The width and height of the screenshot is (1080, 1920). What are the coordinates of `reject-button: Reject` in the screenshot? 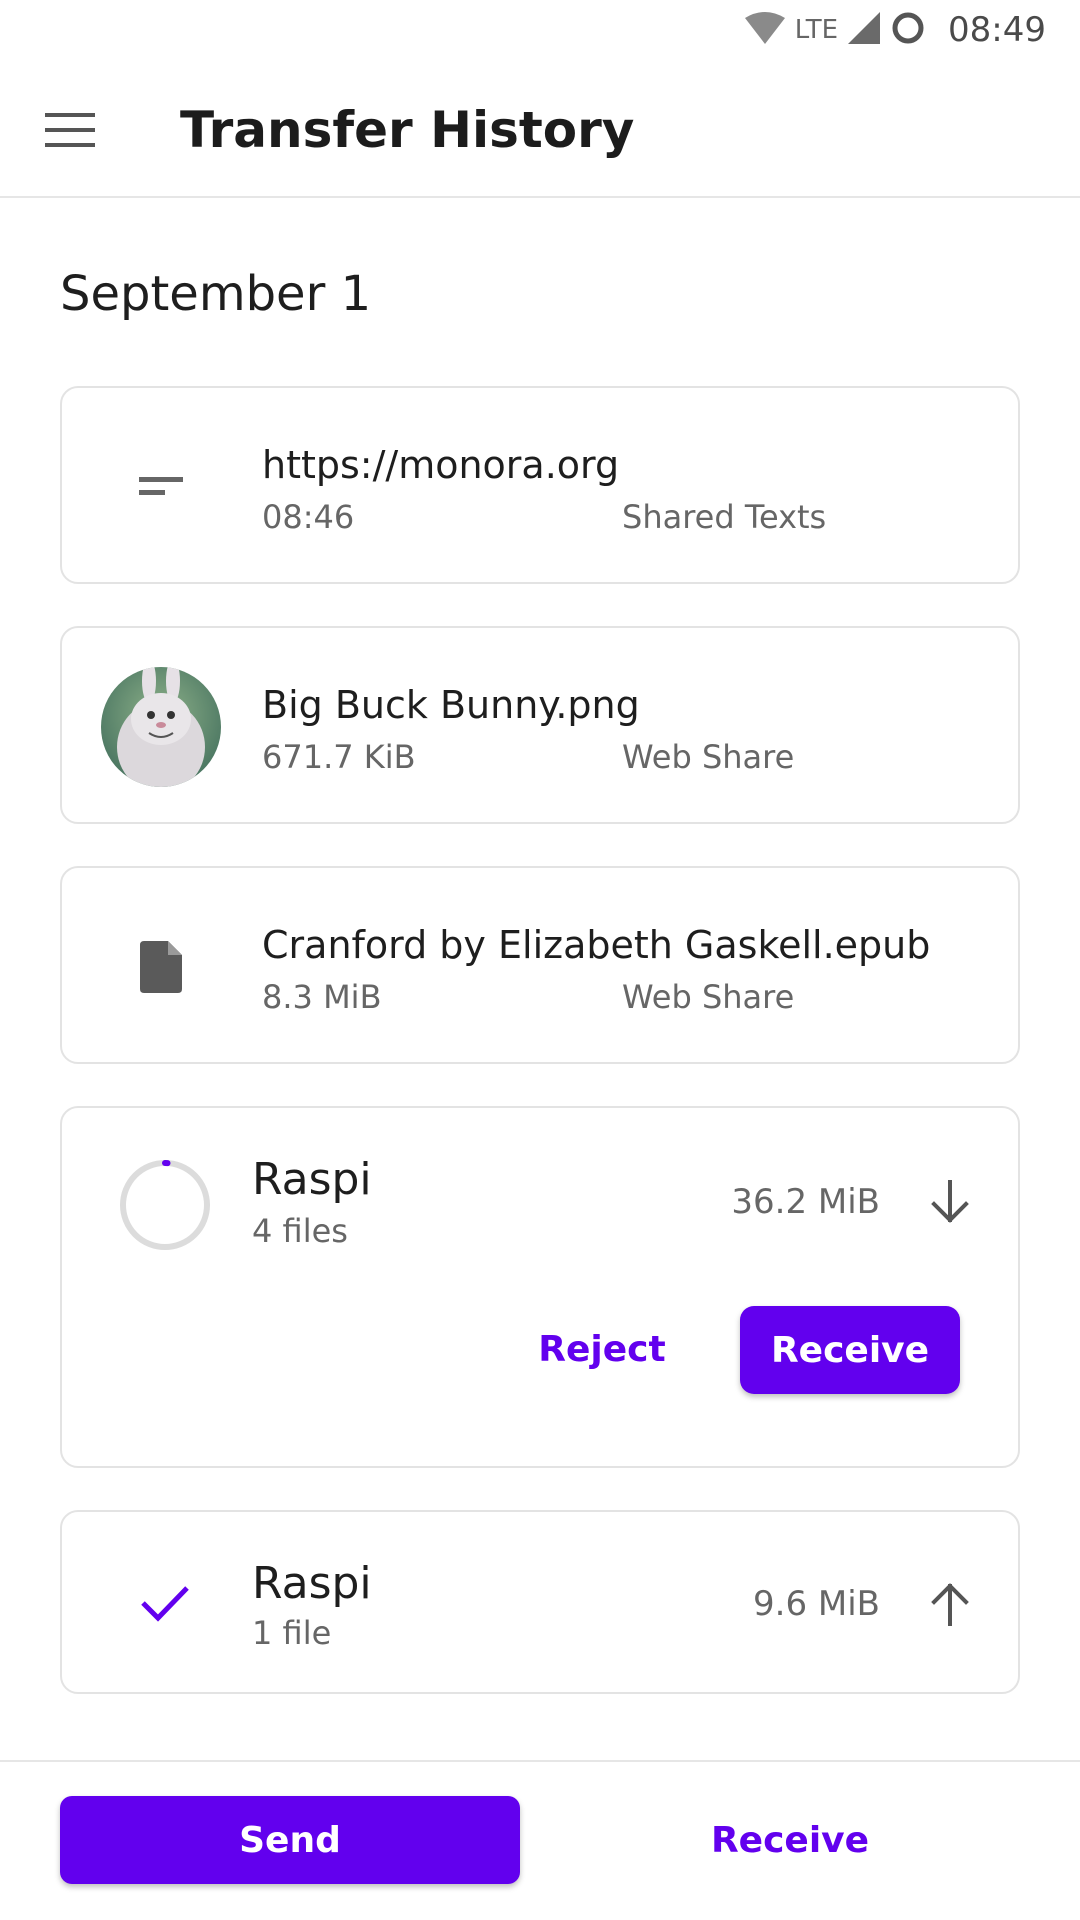 It's located at (602, 1349).